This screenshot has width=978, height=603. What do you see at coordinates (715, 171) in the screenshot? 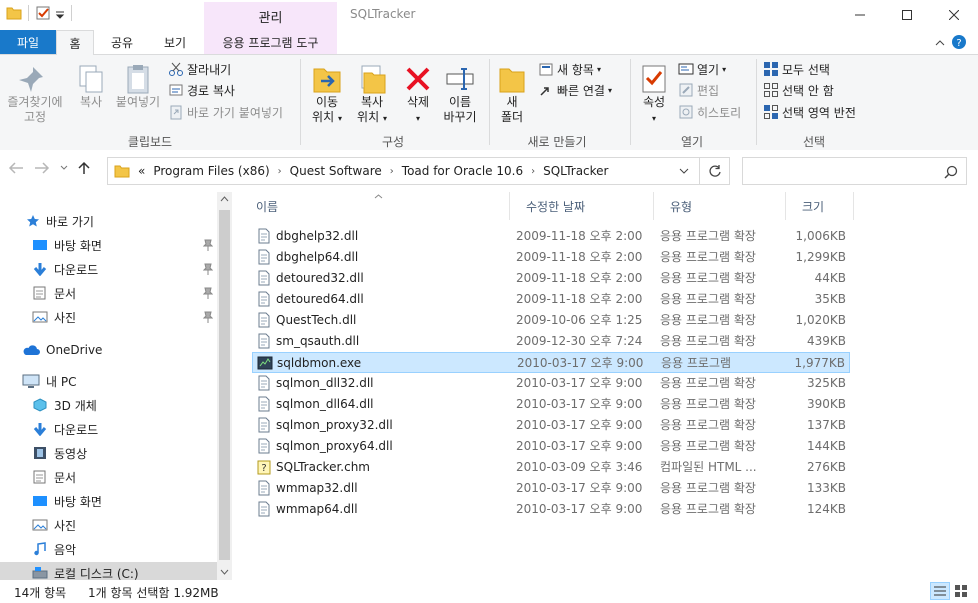
I see `refresh-button` at bounding box center [715, 171].